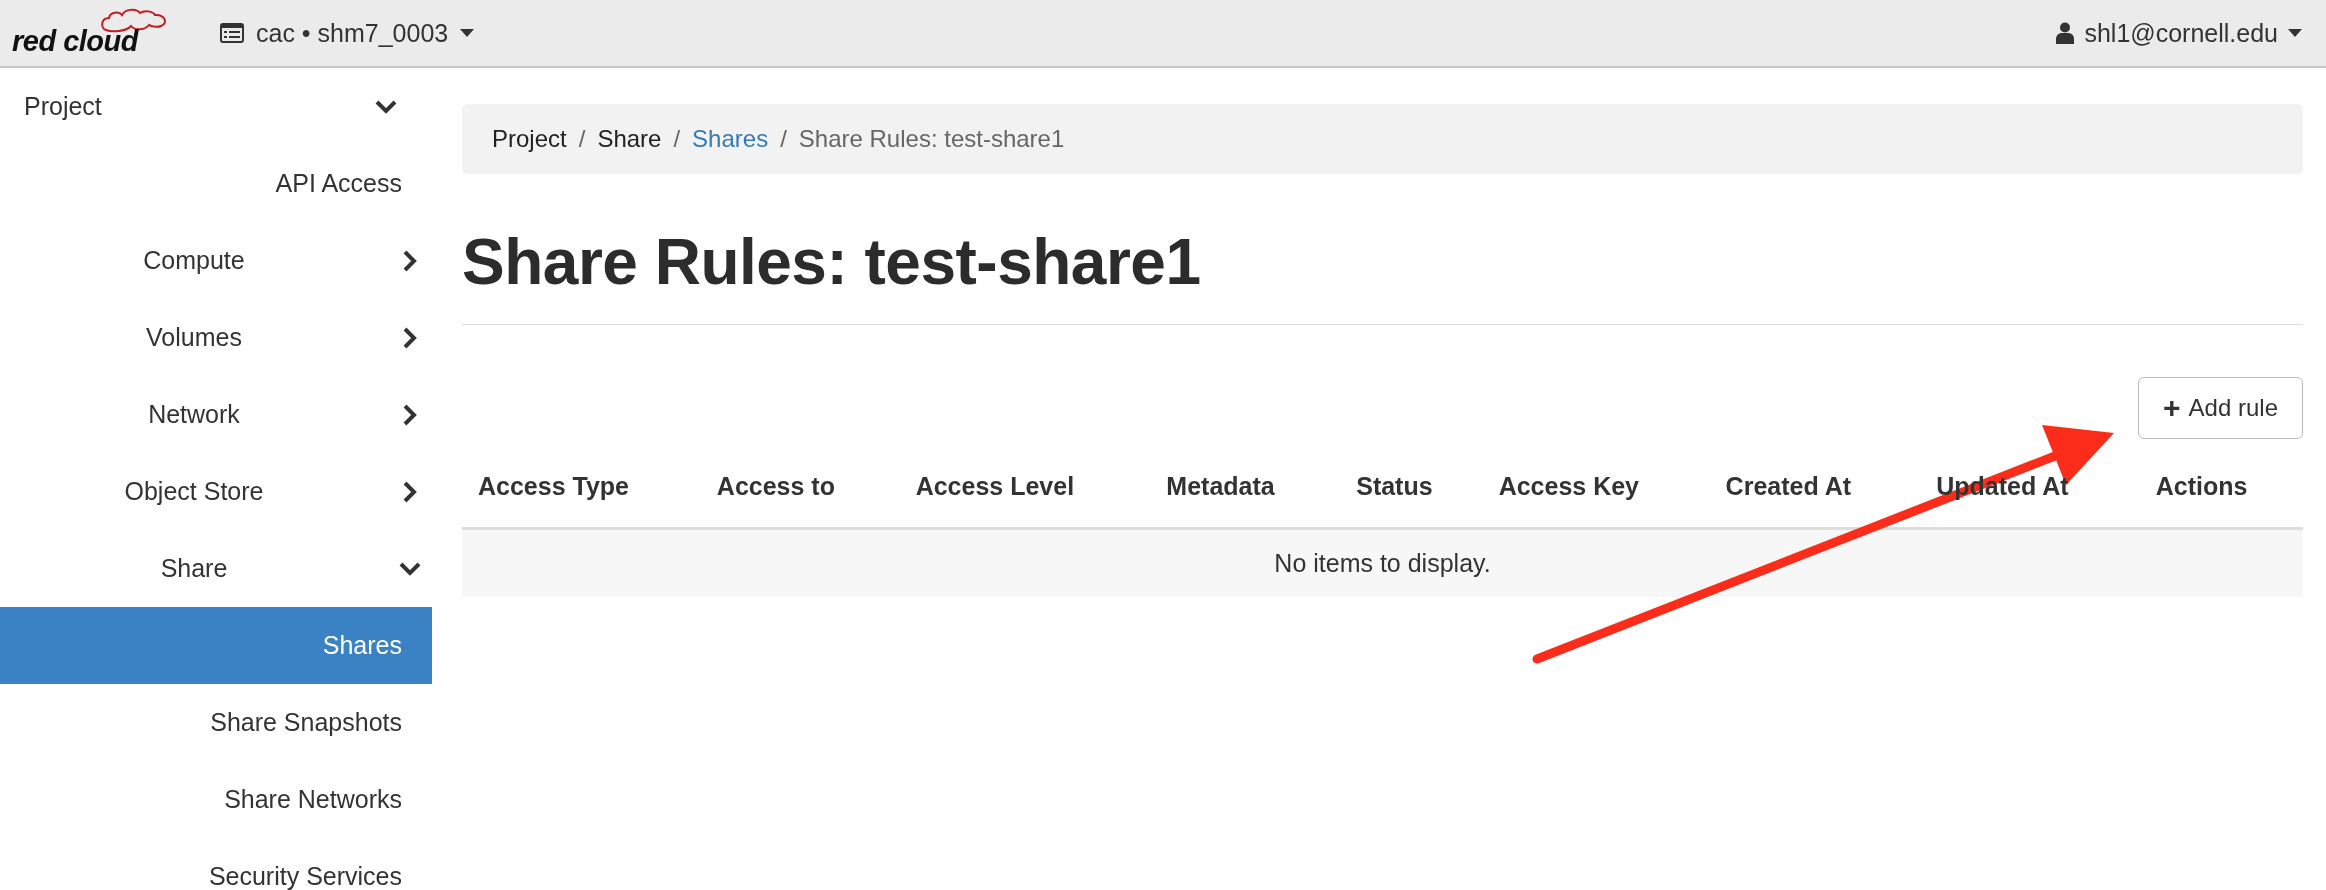 This screenshot has height=890, width=2326. I want to click on sidebar-item: API Access, so click(216, 183).